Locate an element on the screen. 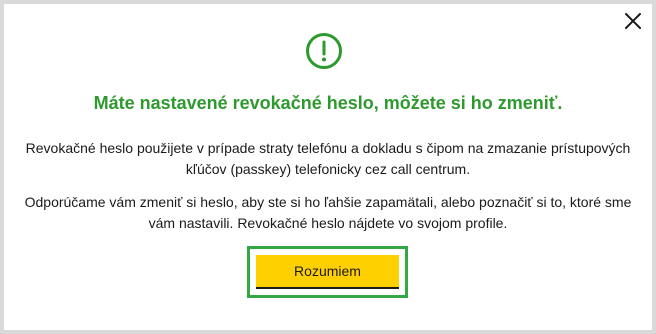 The width and height of the screenshot is (656, 334). close-button is located at coordinates (633, 21).